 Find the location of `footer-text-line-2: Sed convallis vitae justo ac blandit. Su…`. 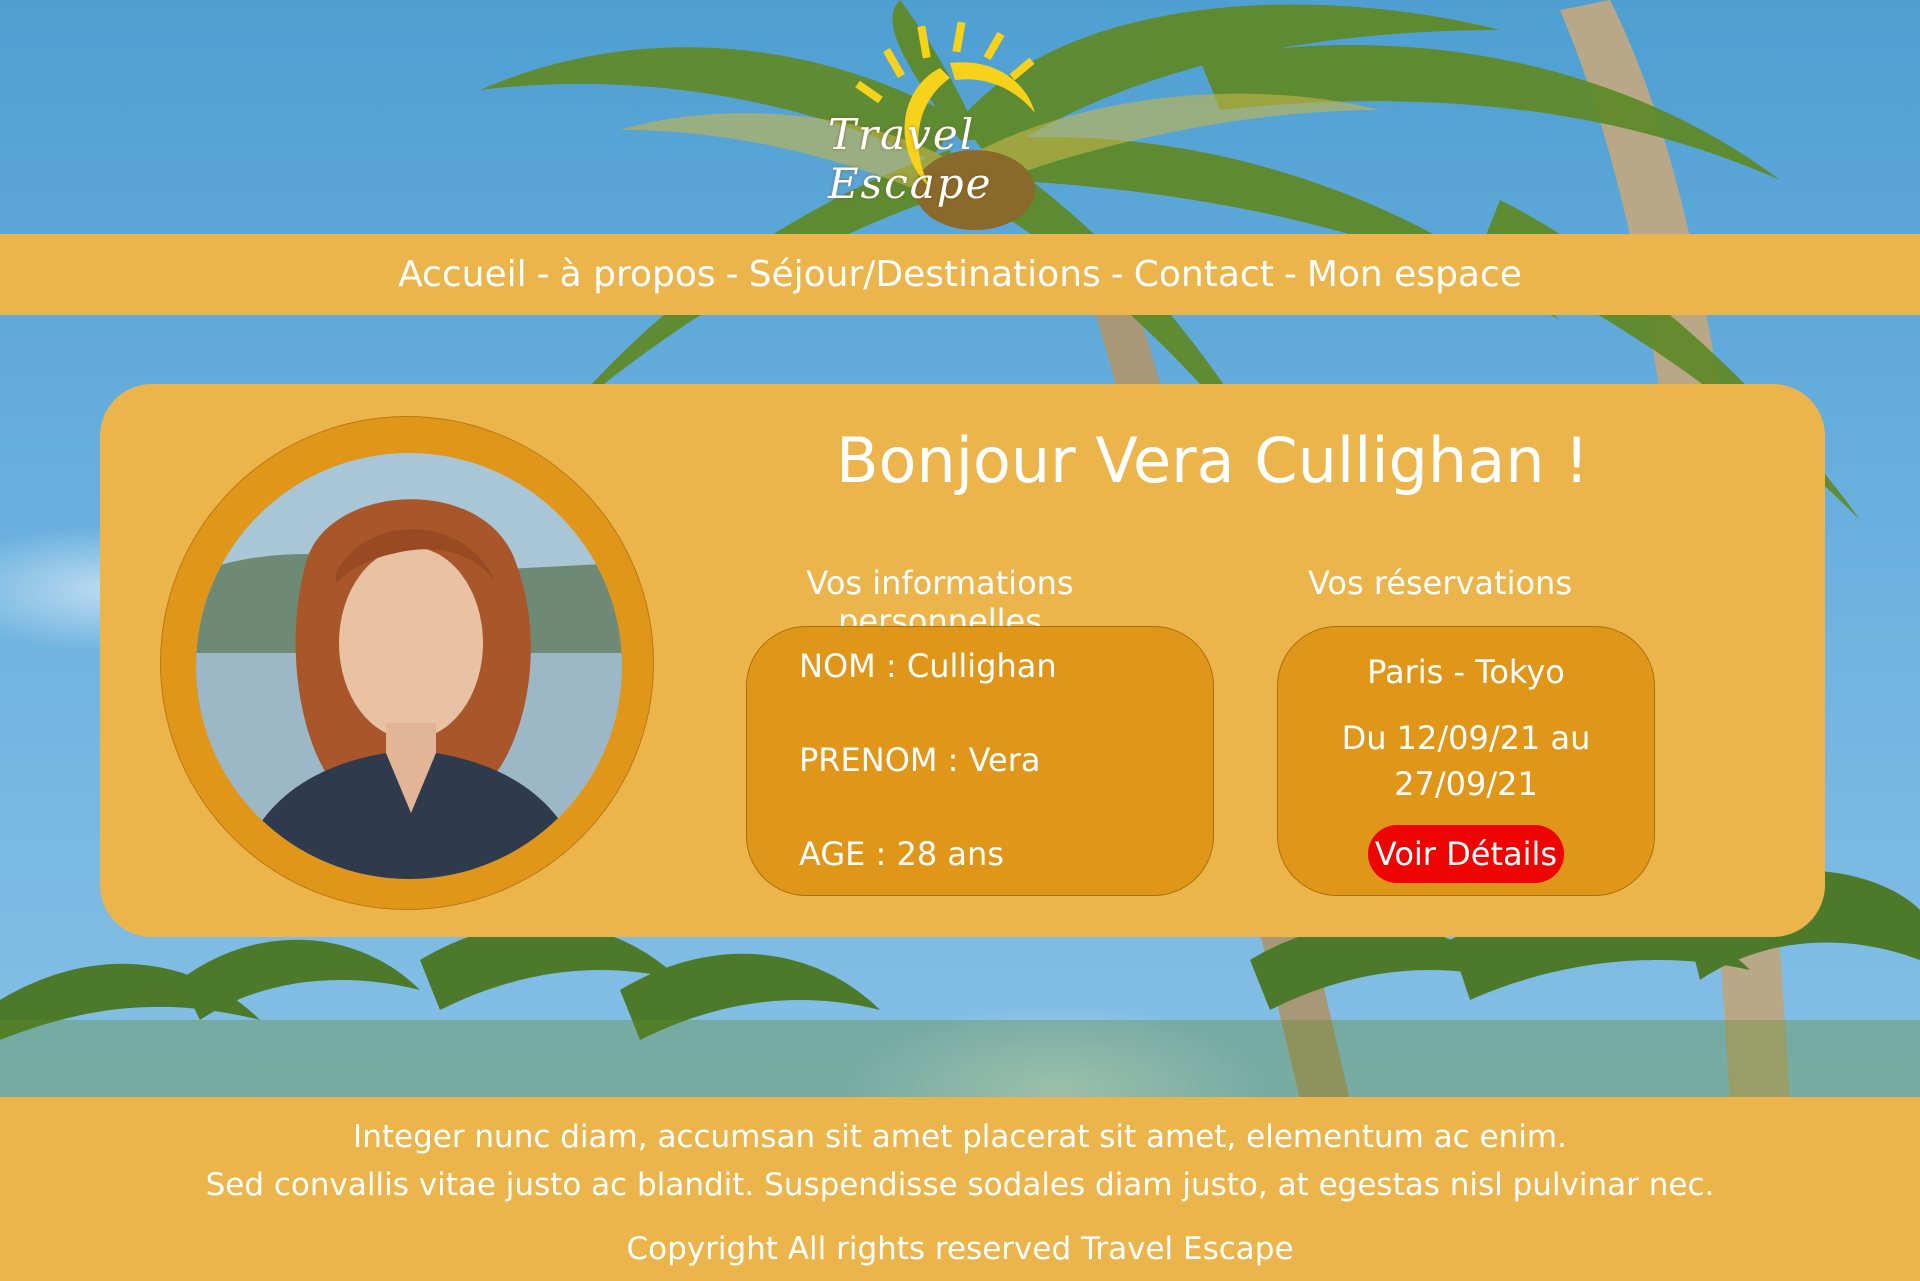

footer-text-line-2: Sed convallis vitae justo ac blandit. Su… is located at coordinates (960, 1185).